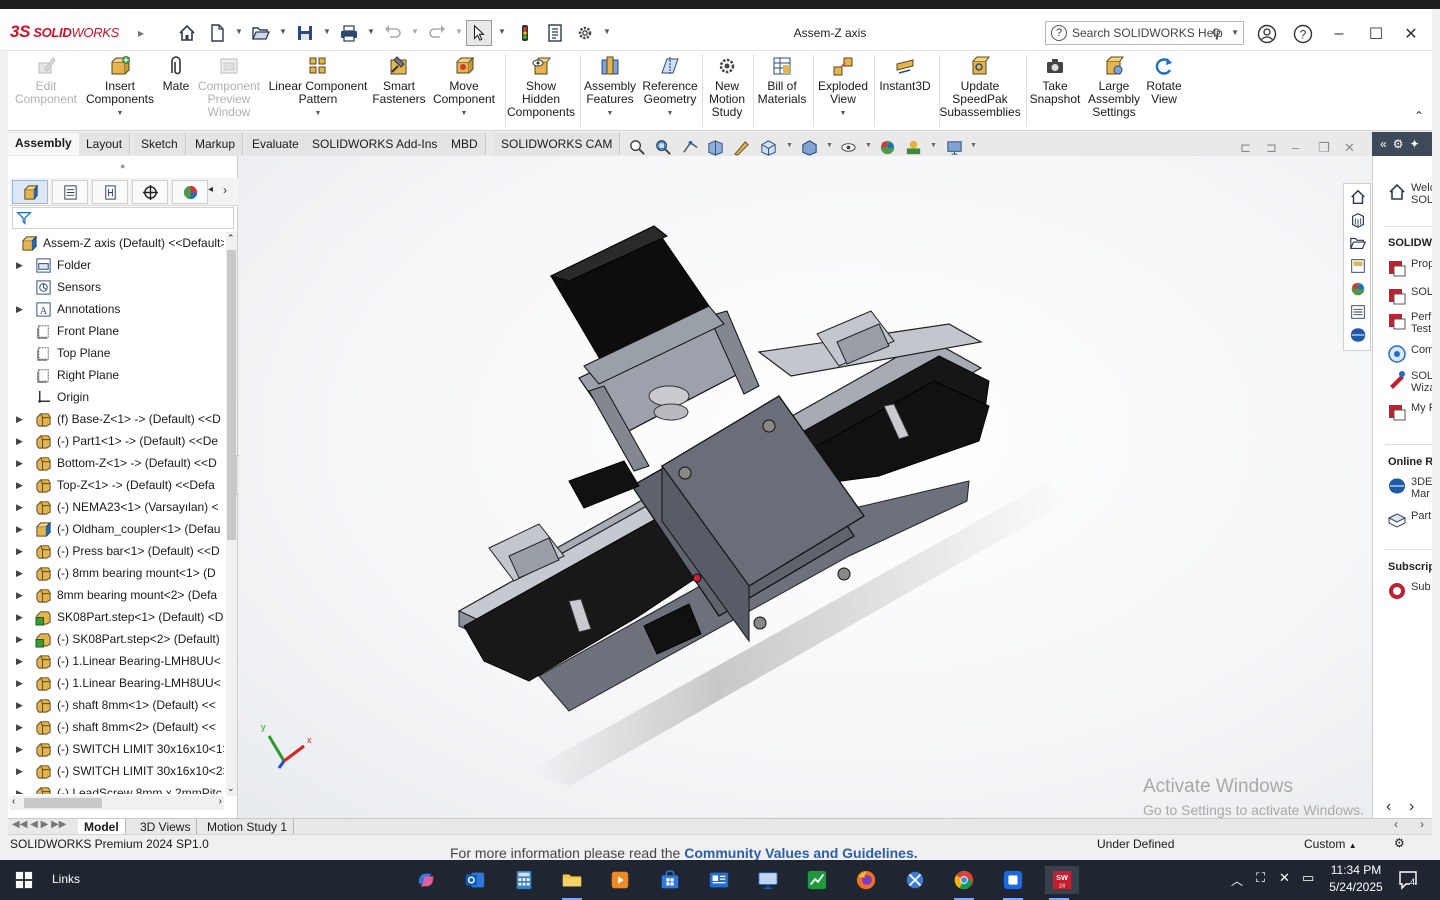 Image resolution: width=1440 pixels, height=900 pixels. What do you see at coordinates (231, 238) in the screenshot?
I see `scroll-up-icon: ⌃` at bounding box center [231, 238].